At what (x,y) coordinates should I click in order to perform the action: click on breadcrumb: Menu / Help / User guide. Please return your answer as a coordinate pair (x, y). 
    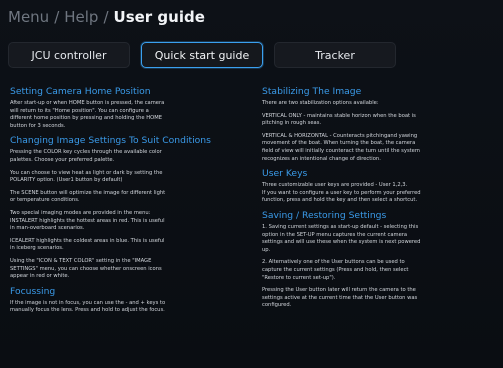
    Looking at the image, I should click on (106, 17).